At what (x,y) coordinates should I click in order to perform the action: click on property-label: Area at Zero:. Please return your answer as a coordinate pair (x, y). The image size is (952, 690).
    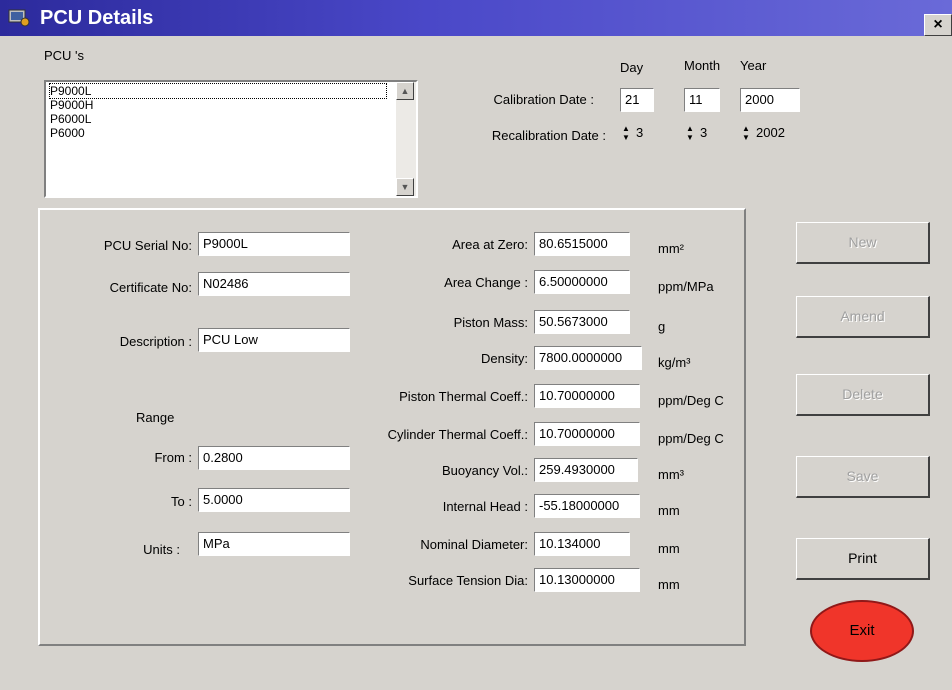
    Looking at the image, I should click on (490, 244).